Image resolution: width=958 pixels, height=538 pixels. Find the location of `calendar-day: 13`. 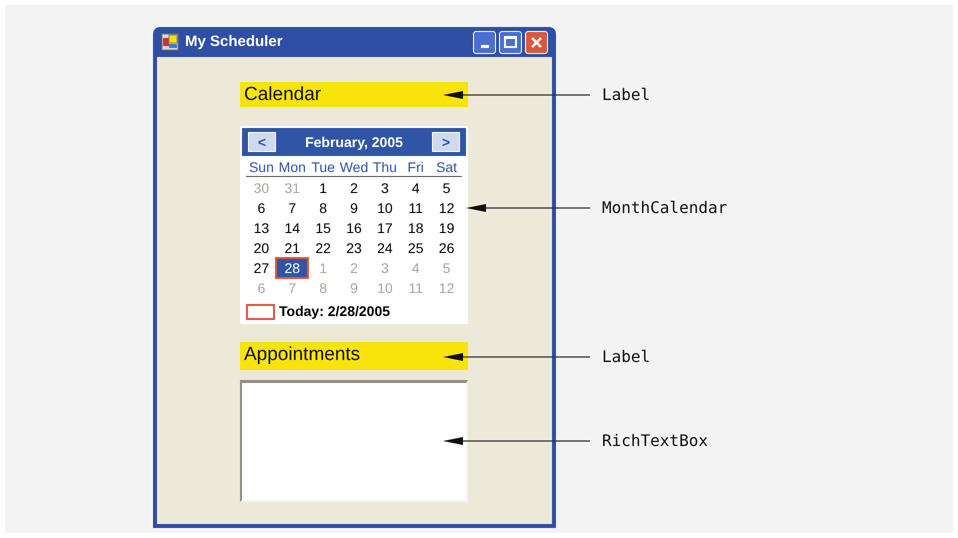

calendar-day: 13 is located at coordinates (262, 228).